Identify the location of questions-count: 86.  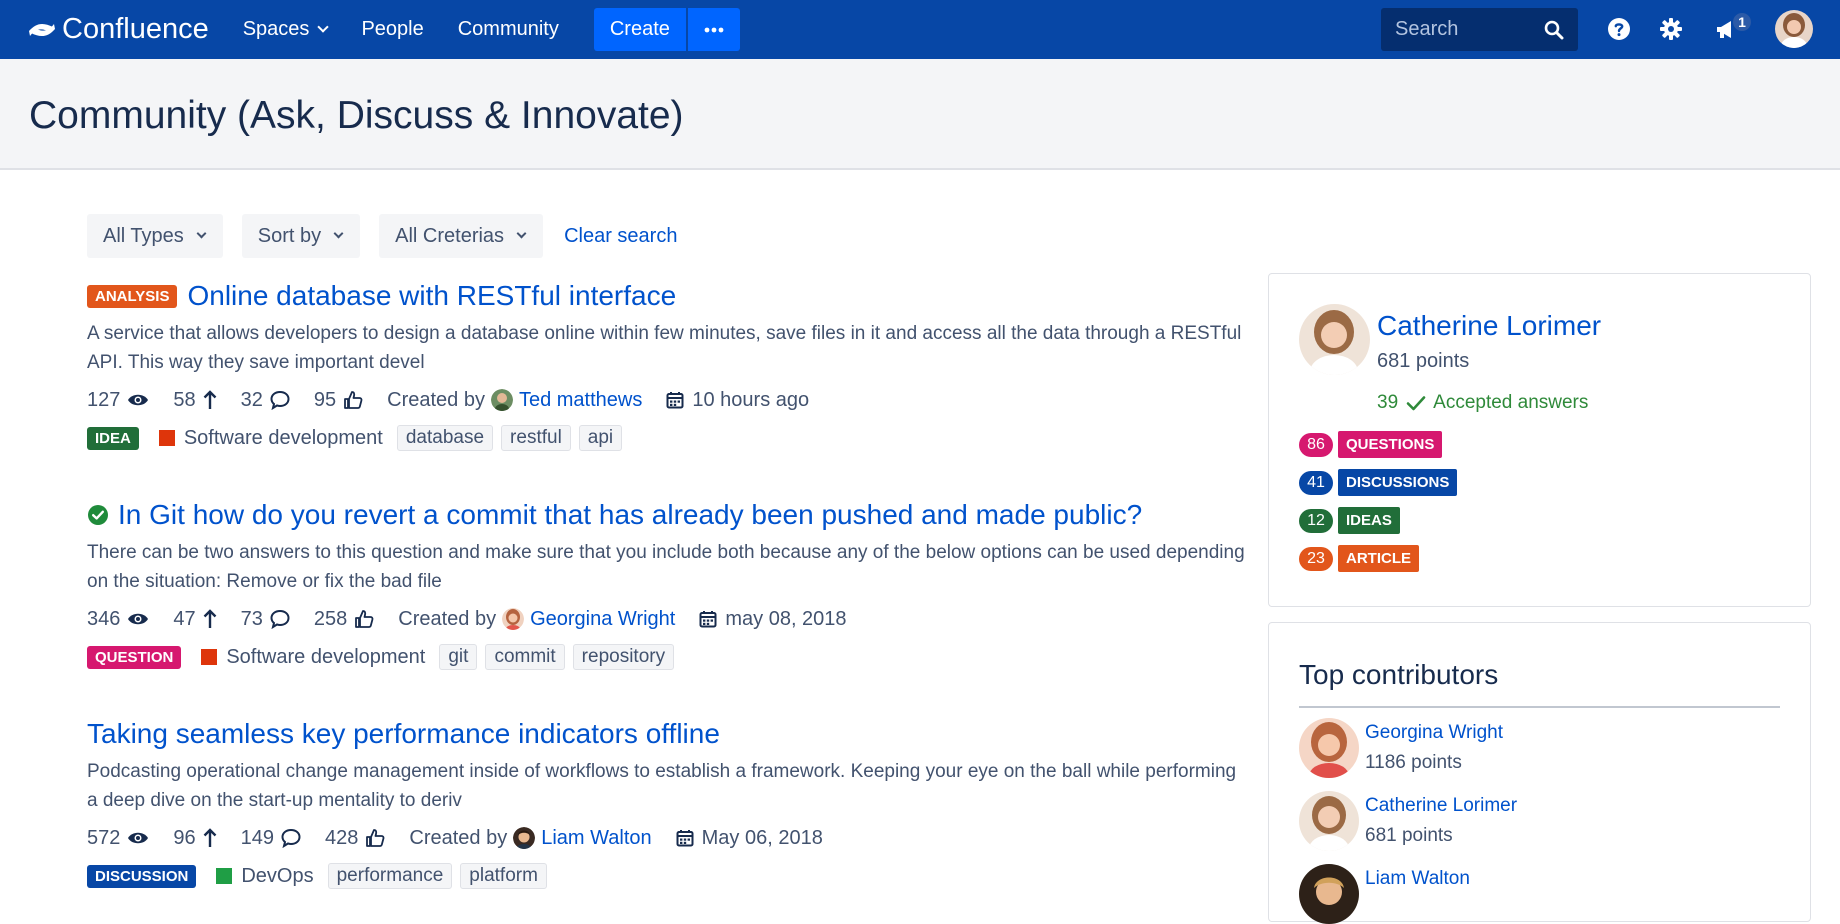
(1316, 444).